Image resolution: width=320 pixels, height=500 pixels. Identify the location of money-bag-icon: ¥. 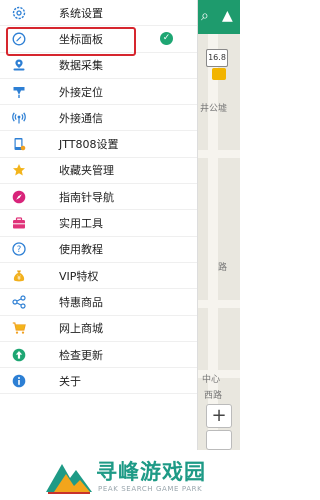
(19, 276).